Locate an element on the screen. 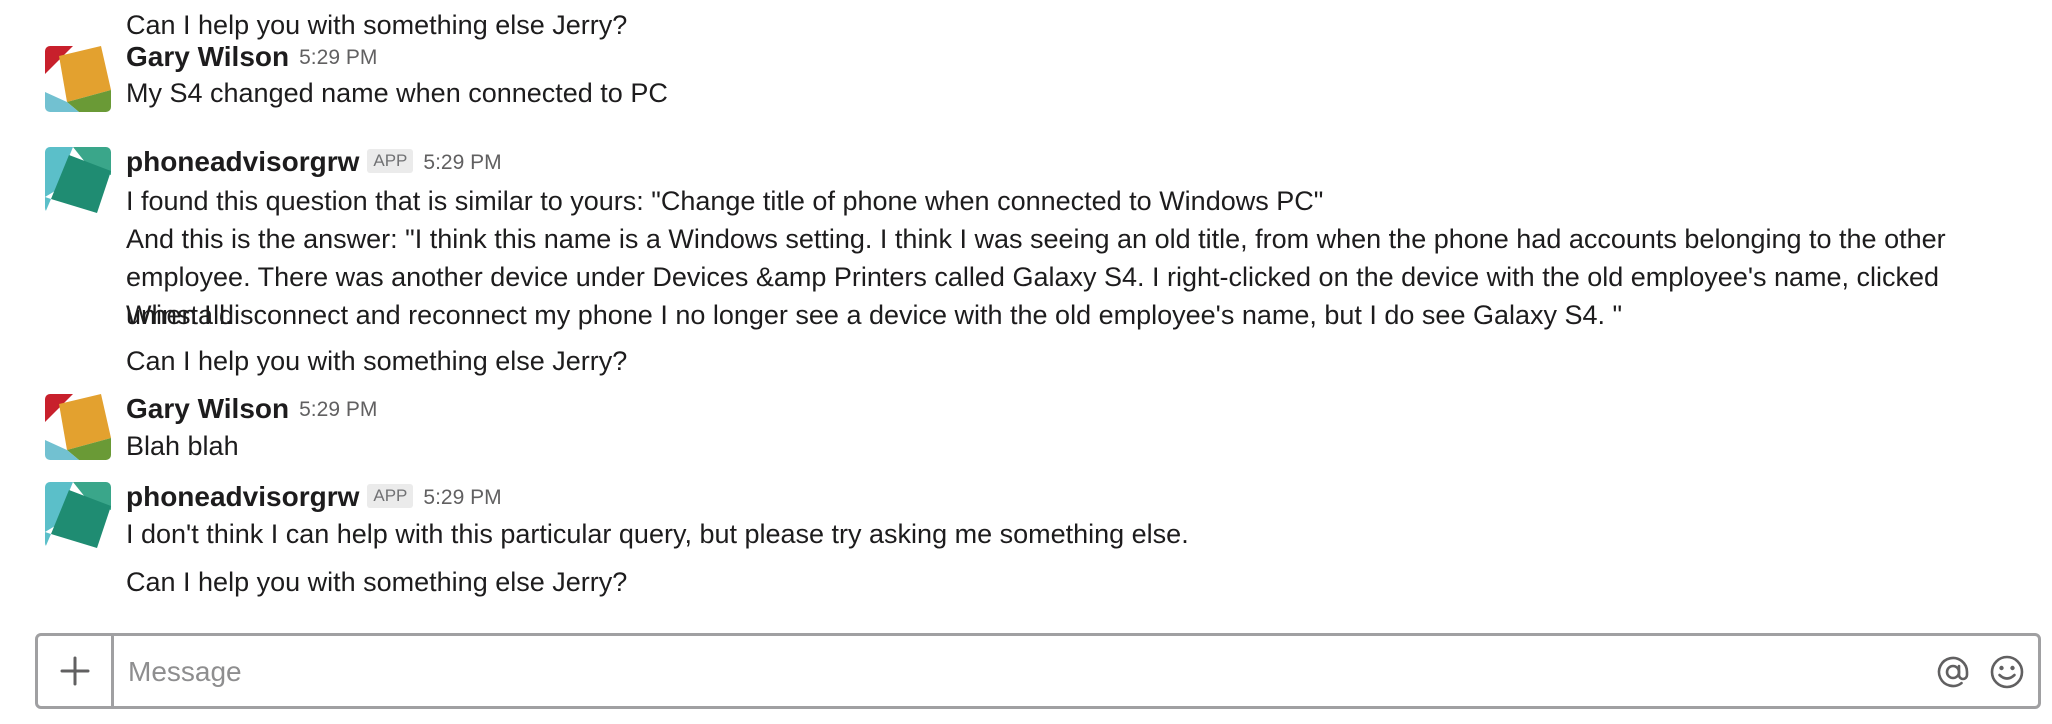 The width and height of the screenshot is (2052, 724). plus-icon is located at coordinates (74, 671).